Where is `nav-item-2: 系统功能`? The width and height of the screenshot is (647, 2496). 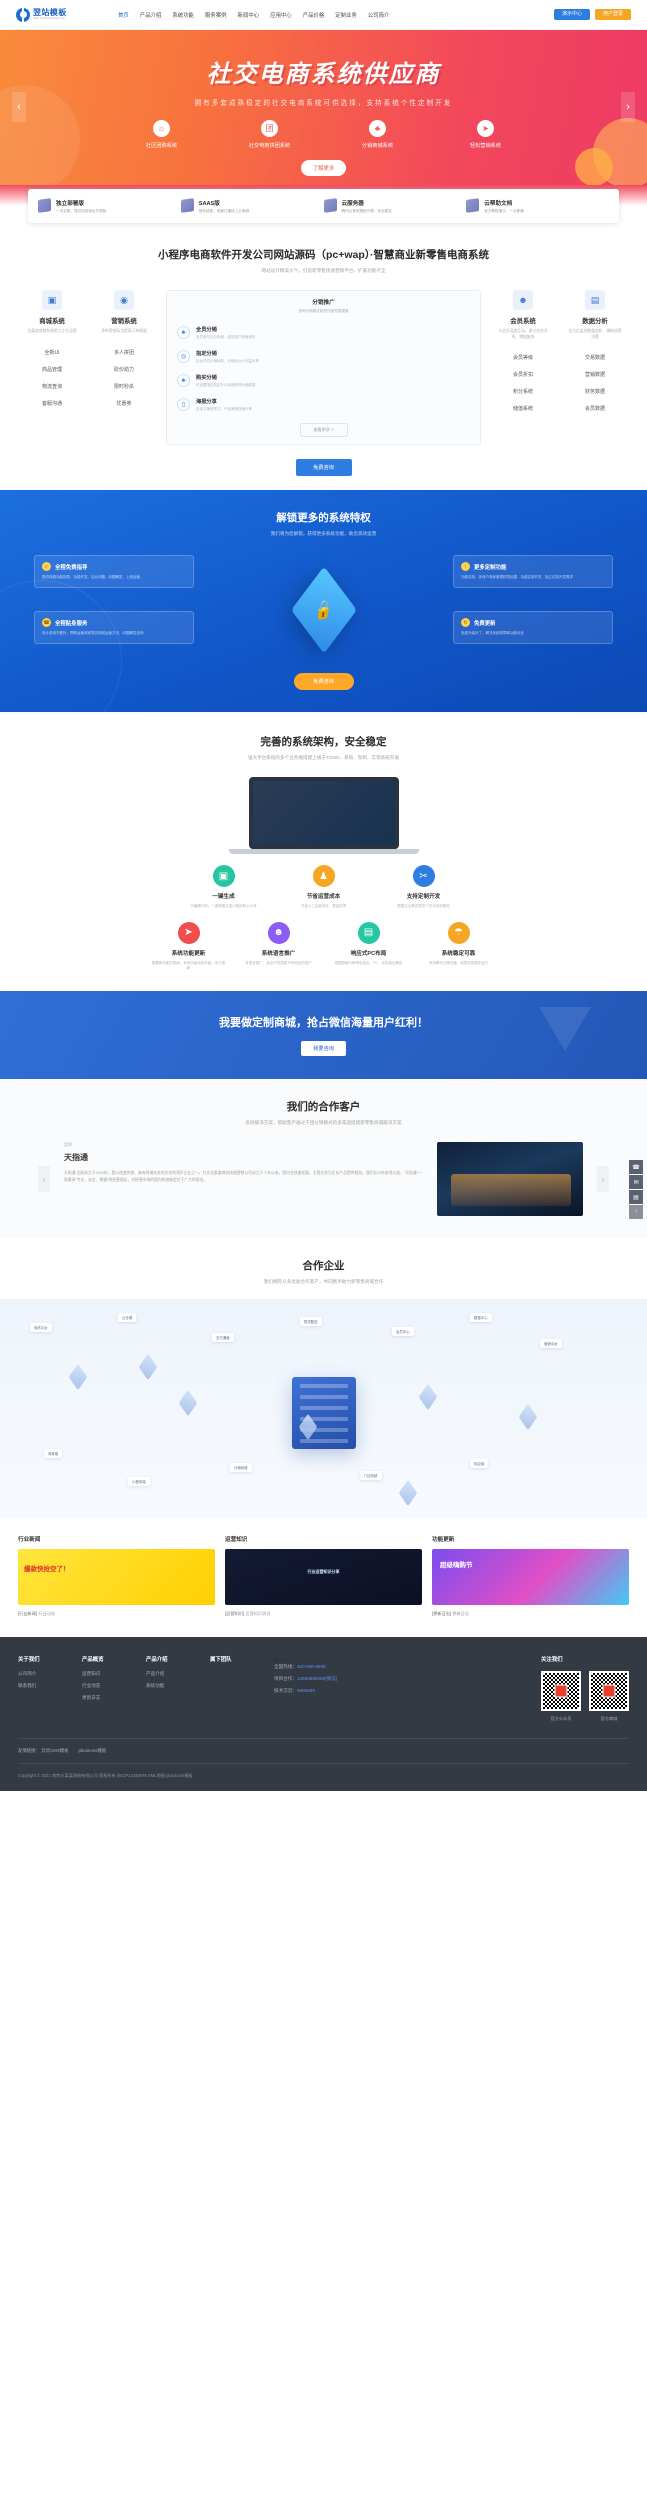
nav-item-2: 系统功能 is located at coordinates (183, 15).